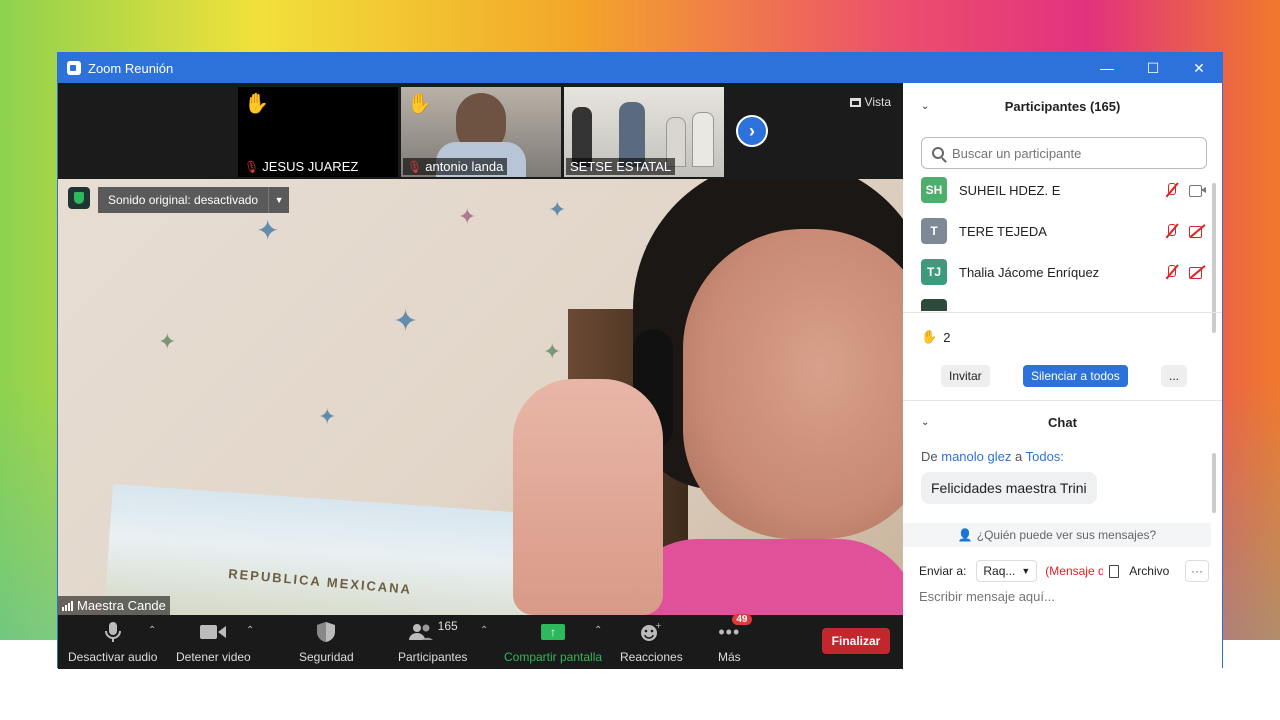 The width and height of the screenshot is (1280, 720). I want to click on security-button: Seguridad, so click(326, 642).